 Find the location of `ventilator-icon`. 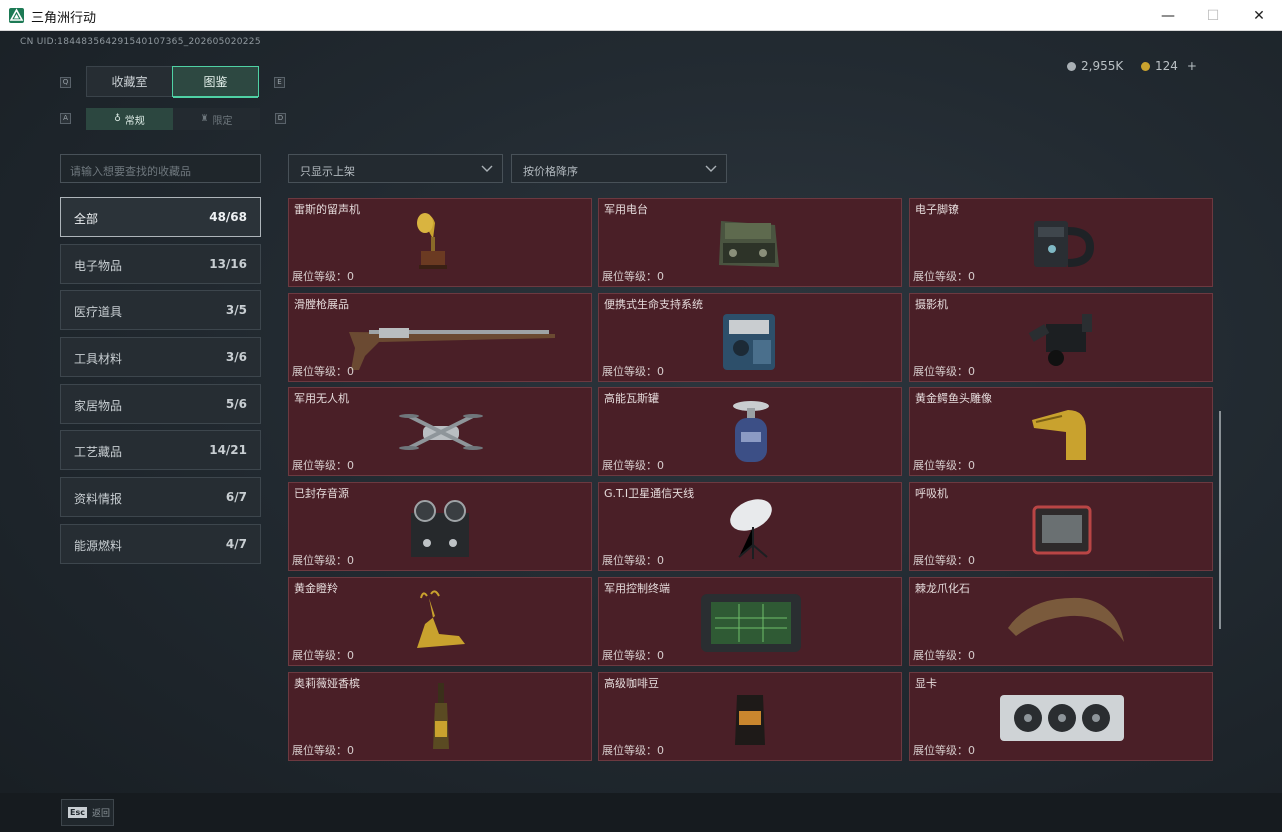

ventilator-icon is located at coordinates (1062, 527).